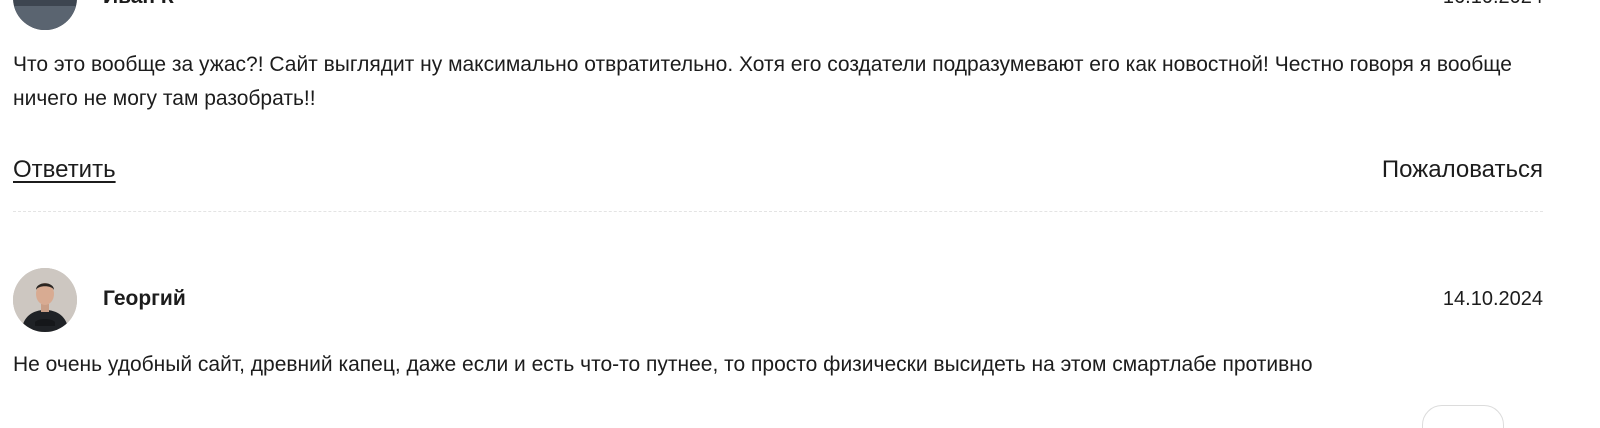  What do you see at coordinates (64, 170) in the screenshot?
I see `reply-link: Ответить` at bounding box center [64, 170].